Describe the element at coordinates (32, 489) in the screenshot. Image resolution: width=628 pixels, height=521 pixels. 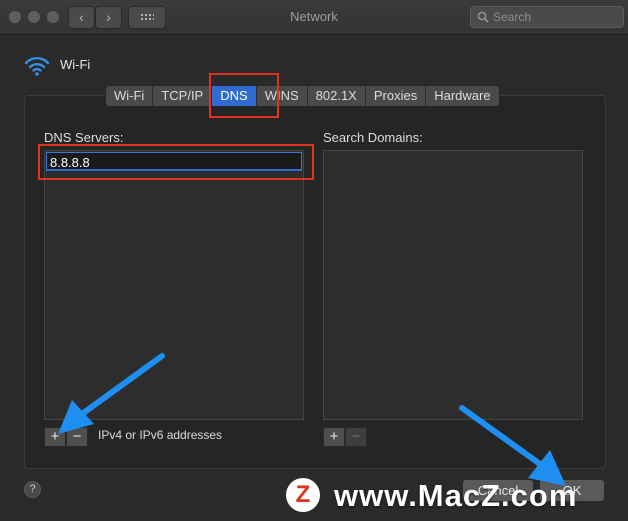
I see `help-button: ?` at that location.